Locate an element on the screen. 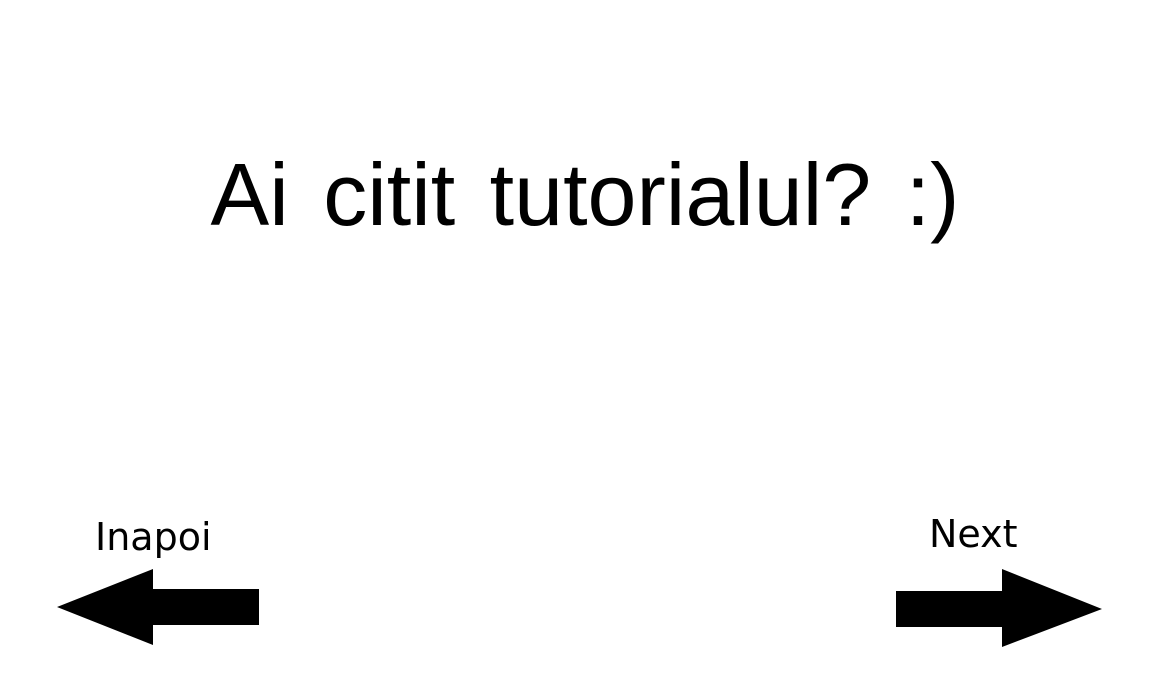  next-button-label: Next is located at coordinates (973, 534).